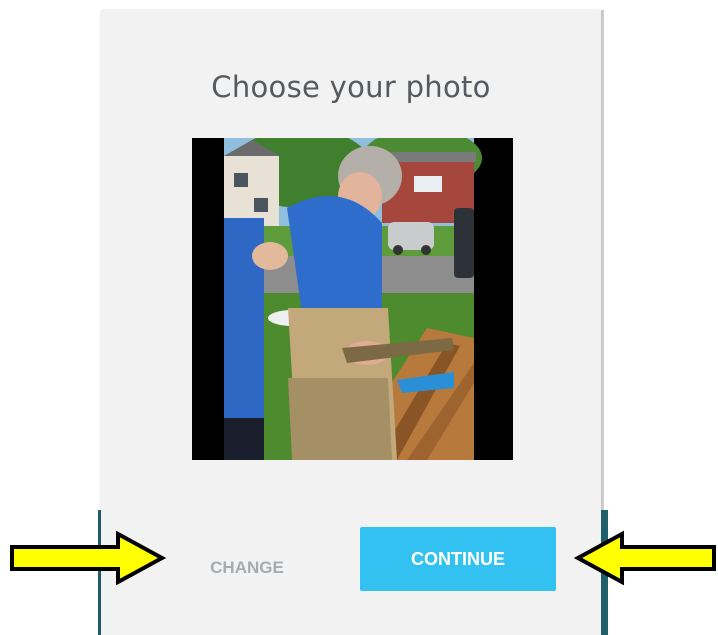  What do you see at coordinates (88, 558) in the screenshot?
I see `arrow-right-icon` at bounding box center [88, 558].